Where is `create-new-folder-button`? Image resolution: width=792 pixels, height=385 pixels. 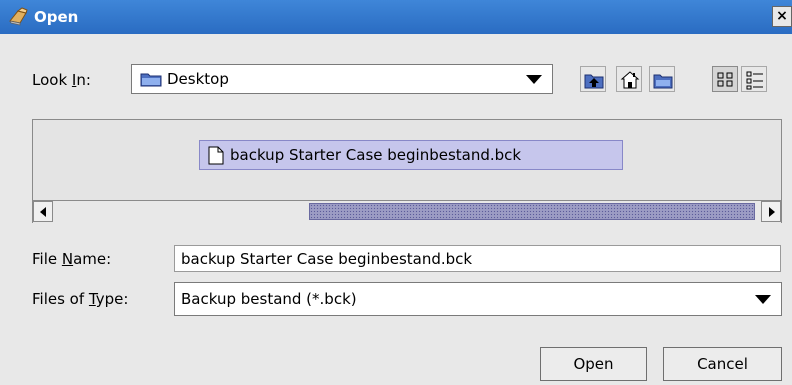
create-new-folder-button is located at coordinates (662, 79).